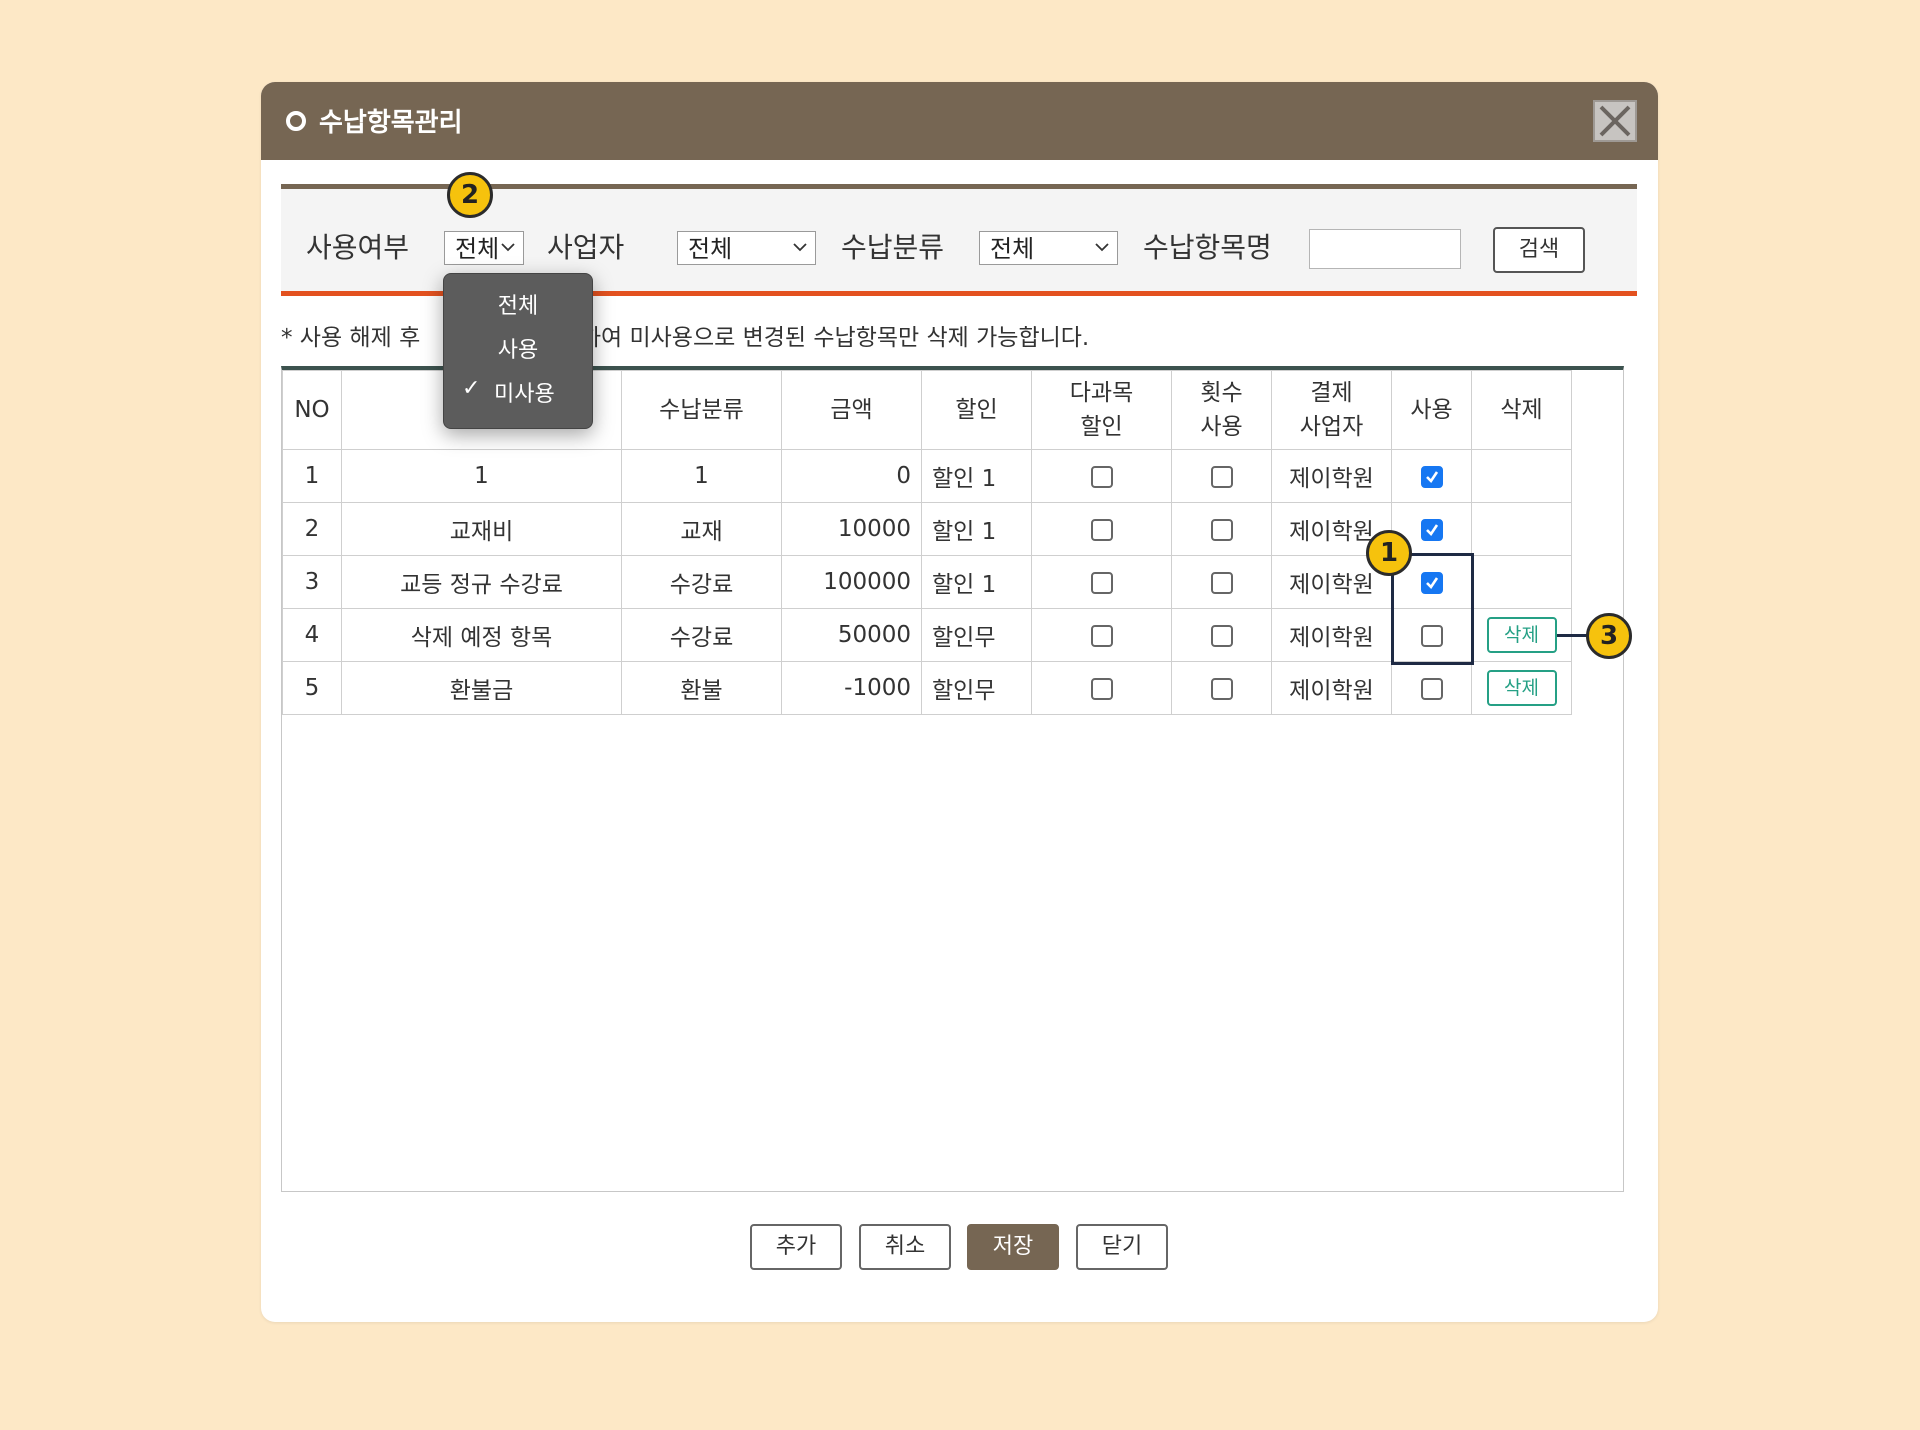  What do you see at coordinates (351, 338) in the screenshot?
I see `notice-text-before: * 사용 해제 후` at bounding box center [351, 338].